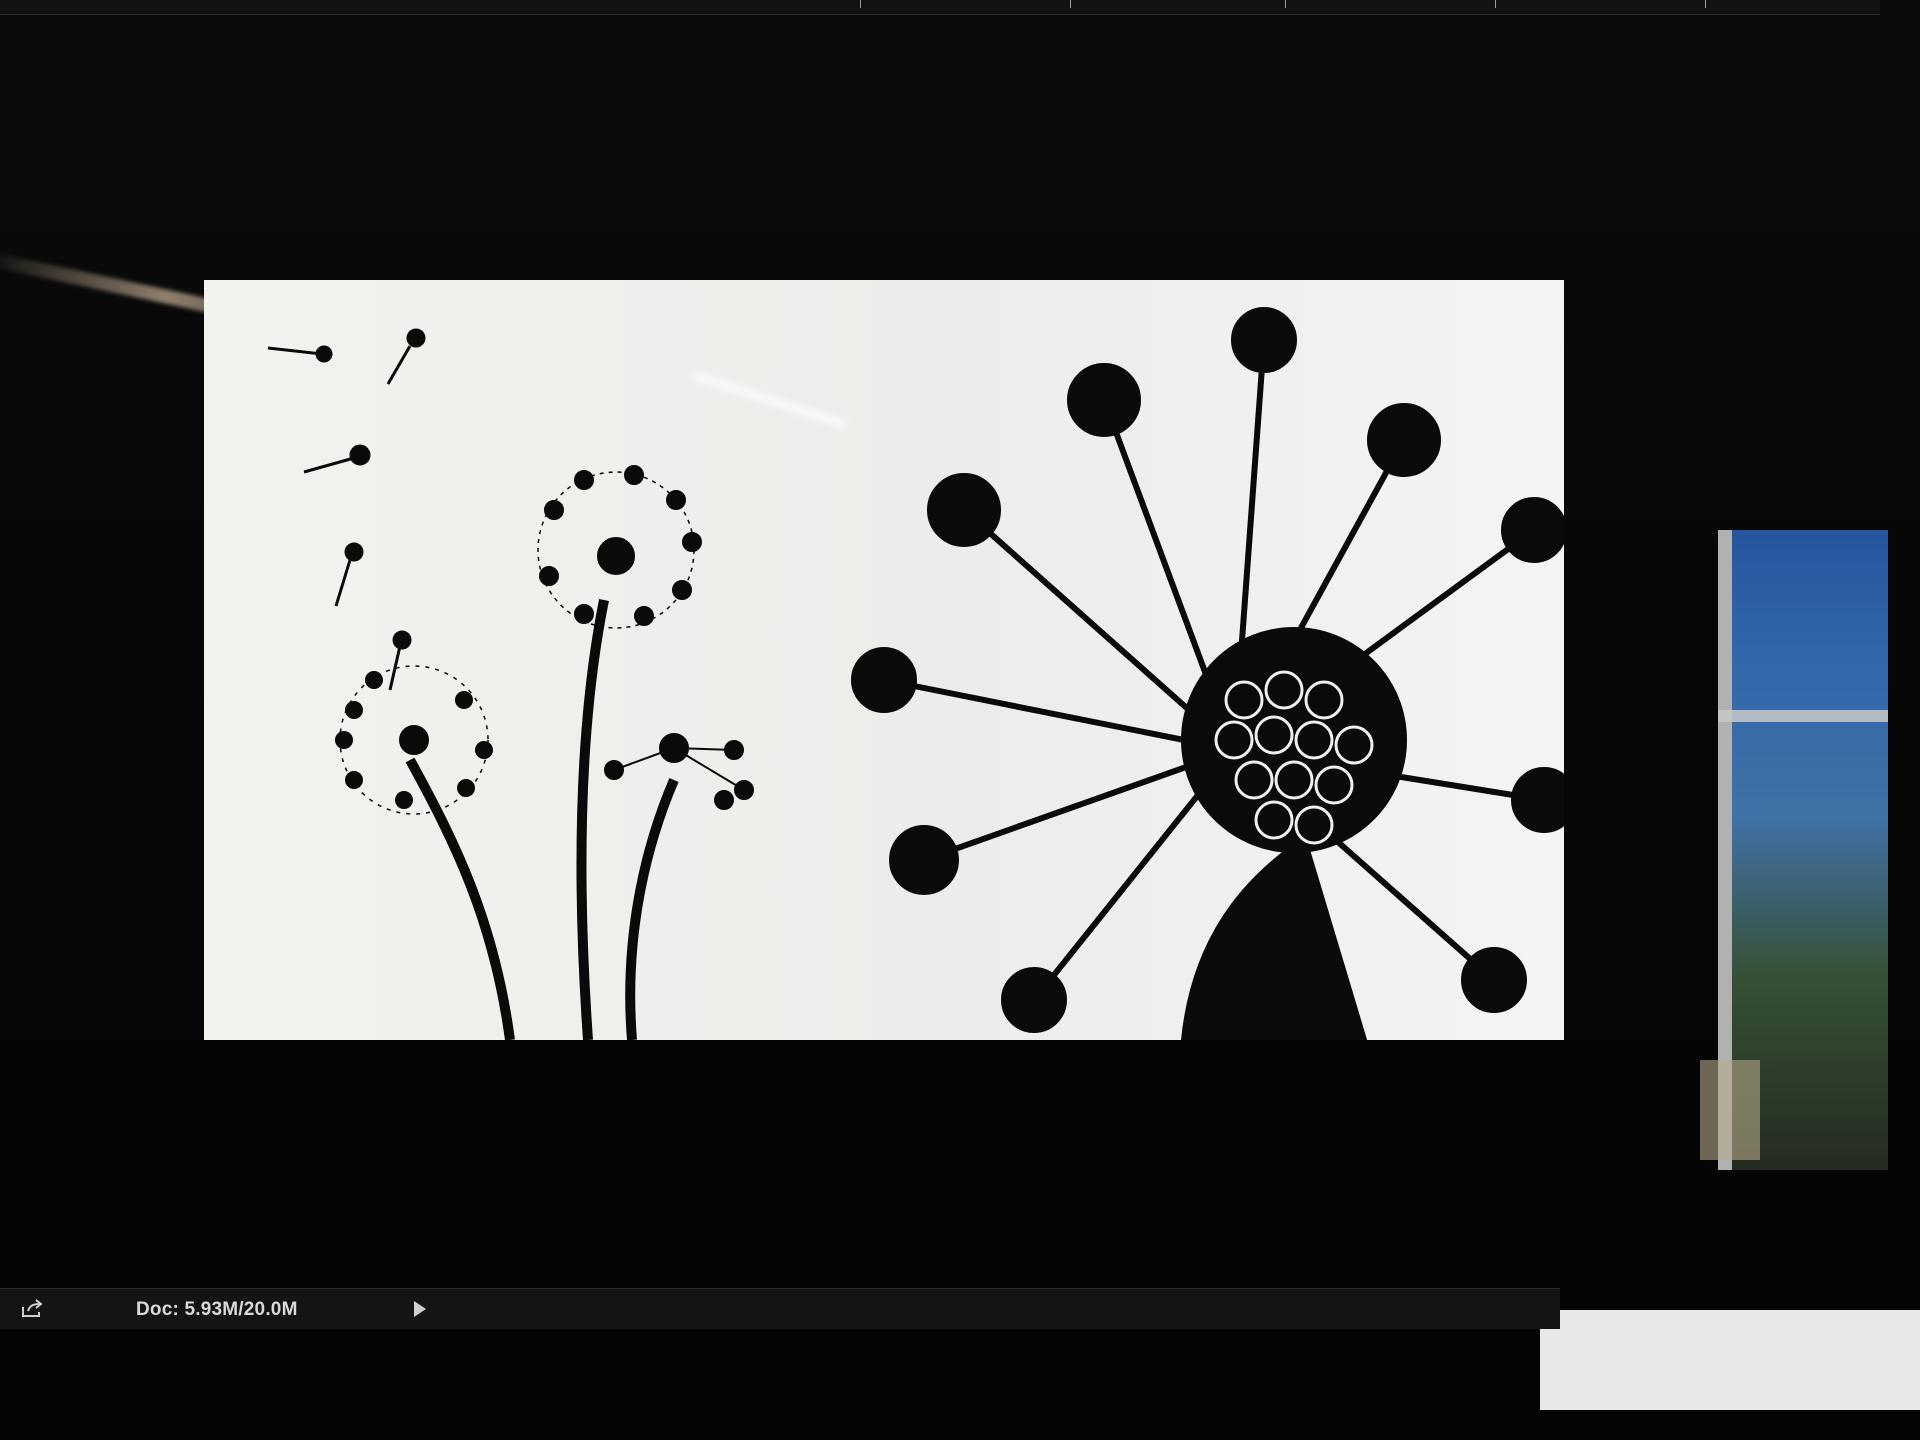 The width and height of the screenshot is (1920, 1440). I want to click on top-ruler, so click(940, 7).